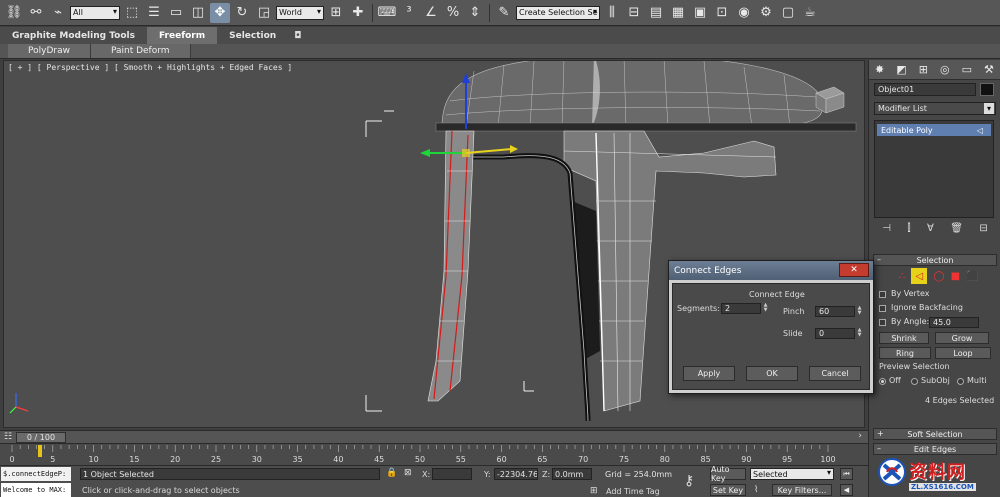 The image size is (1000, 497). What do you see at coordinates (73, 35) in the screenshot?
I see `tab-graphite-modeling-tools: Graphite Modeling Tools` at bounding box center [73, 35].